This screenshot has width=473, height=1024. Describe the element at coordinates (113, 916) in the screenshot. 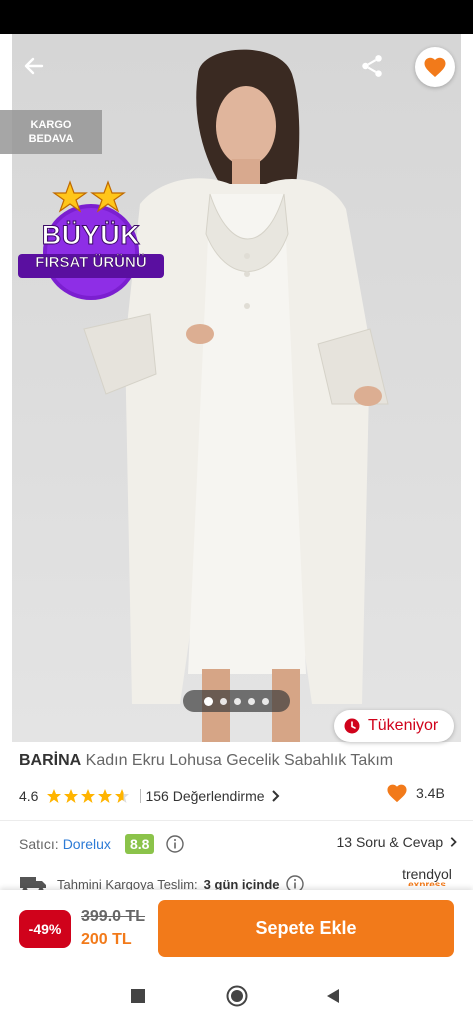

I see `old-price: 399.0 TL` at that location.